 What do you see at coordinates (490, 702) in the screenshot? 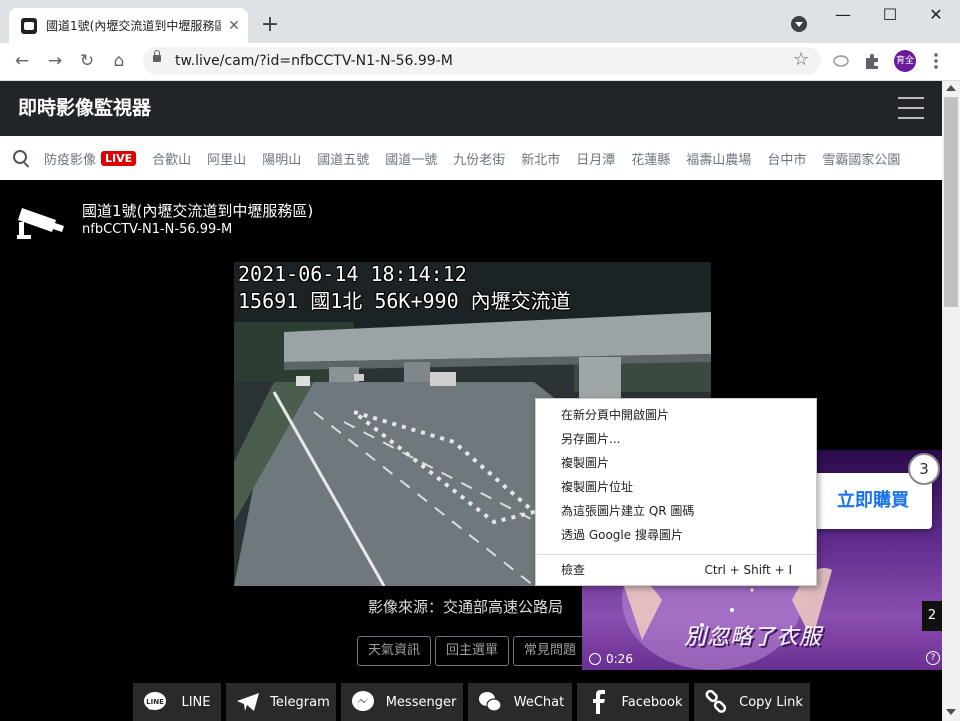
I see `wechat-icon` at bounding box center [490, 702].